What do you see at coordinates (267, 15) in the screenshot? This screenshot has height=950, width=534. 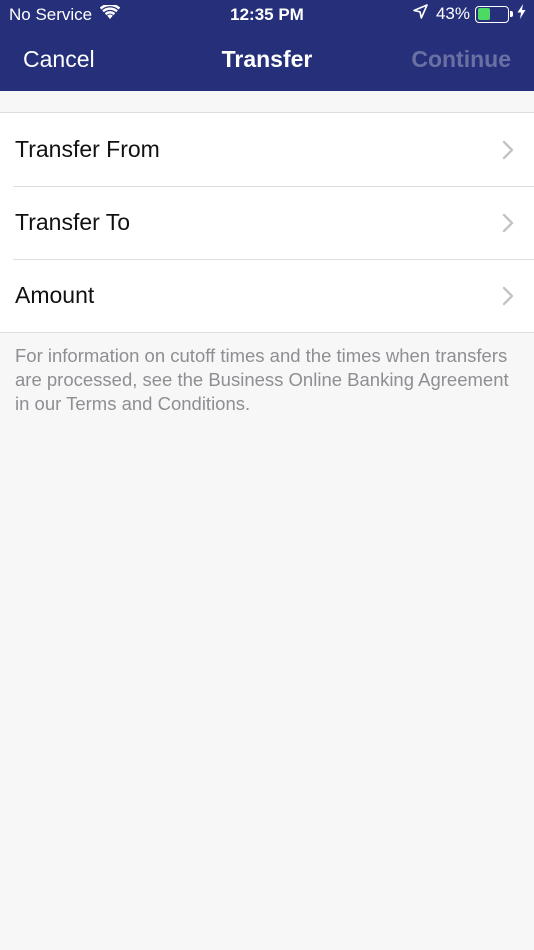 I see `status-bar: No Service 12:35 PM 43%` at bounding box center [267, 15].